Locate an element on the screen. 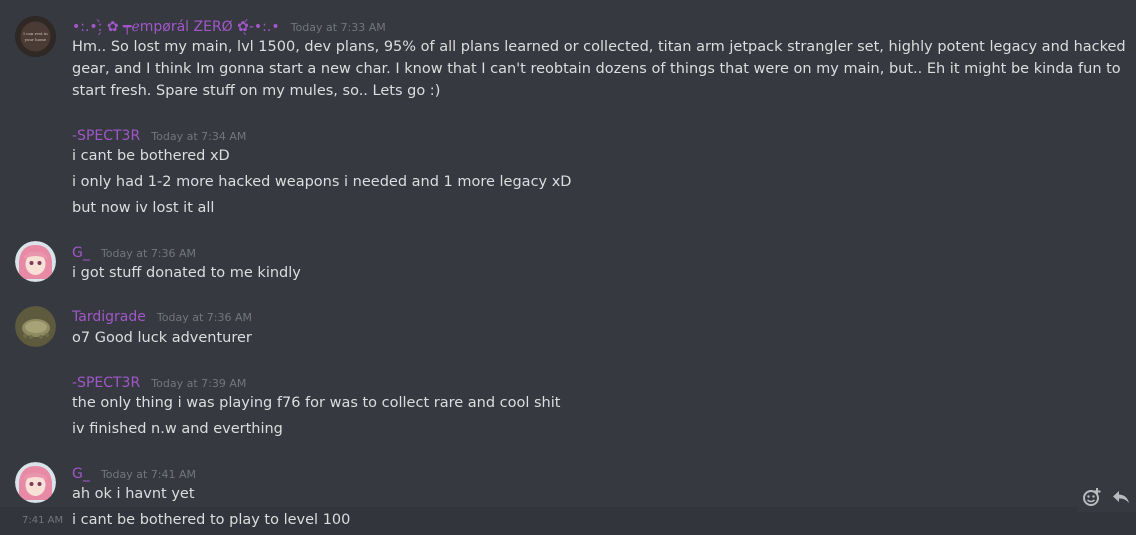 This screenshot has height=535, width=1136. message-text: but now iv lost it all is located at coordinates (143, 208).